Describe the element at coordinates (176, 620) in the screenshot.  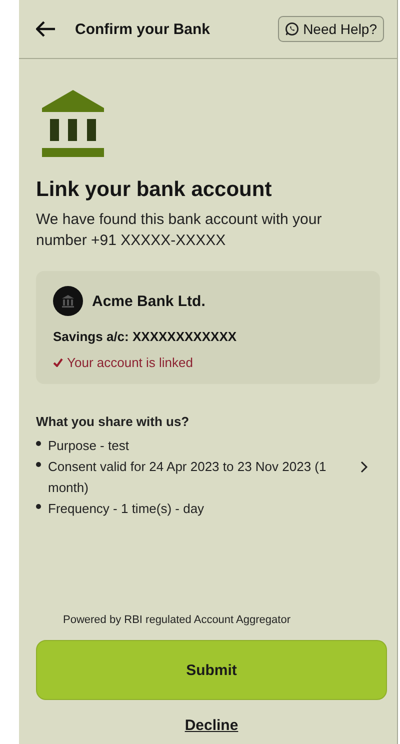
I see `powered-by-text: Powered by RBI regulated Account Aggregator` at that location.